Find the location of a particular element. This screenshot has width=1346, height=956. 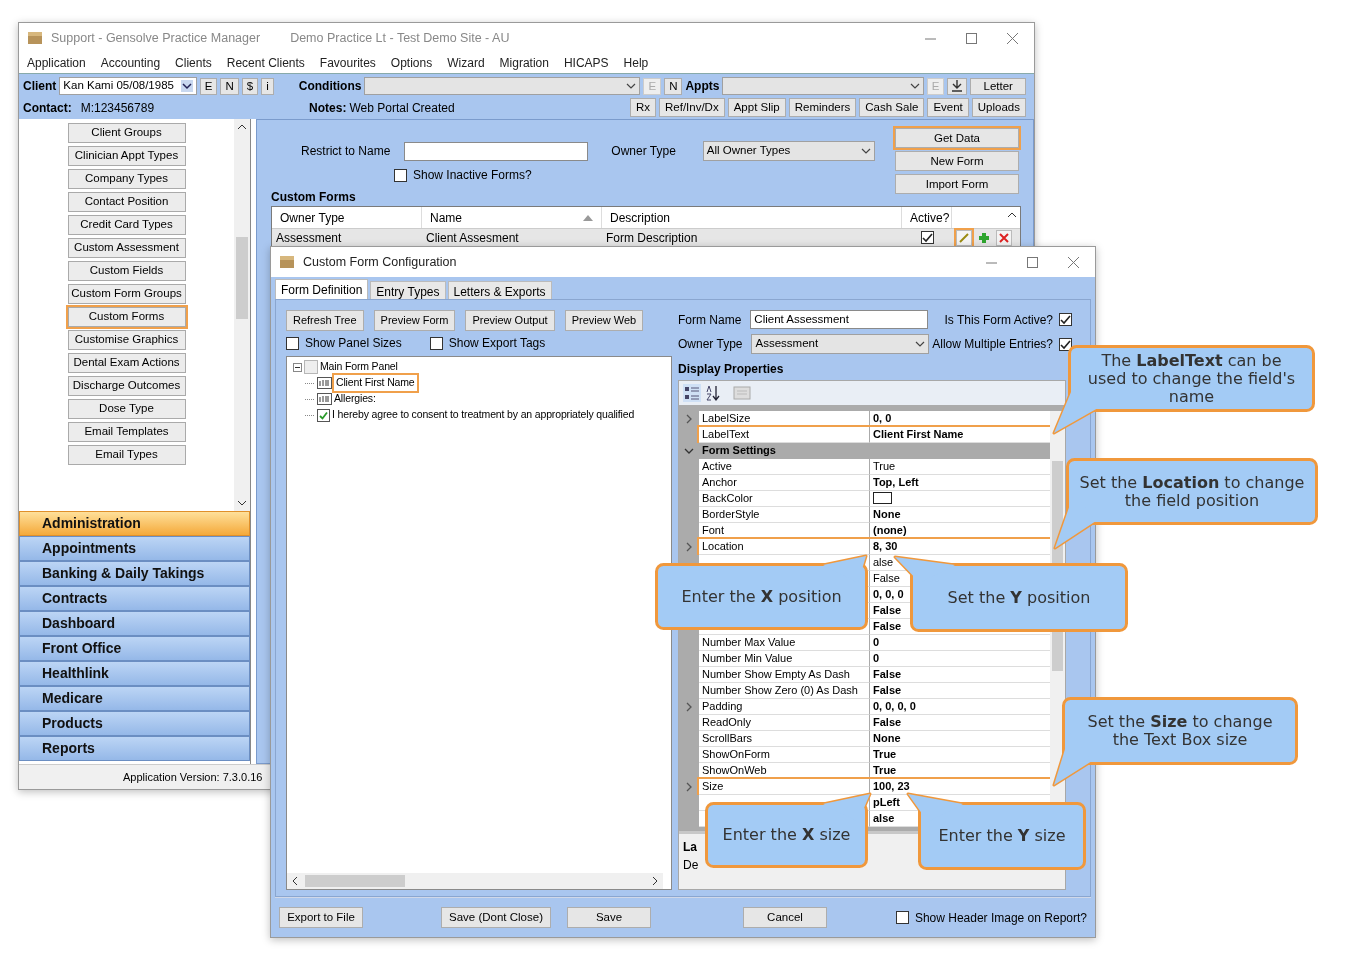

annotation-text: Enter the Y size is located at coordinates (1002, 836).